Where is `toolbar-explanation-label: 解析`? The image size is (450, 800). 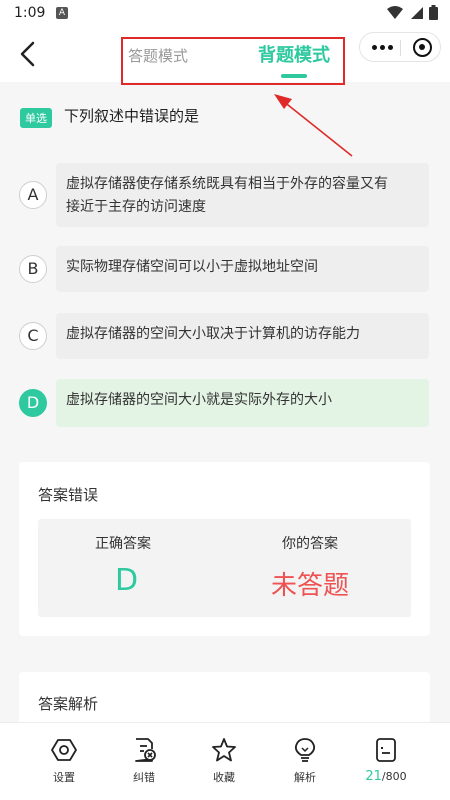 toolbar-explanation-label: 解析 is located at coordinates (305, 777).